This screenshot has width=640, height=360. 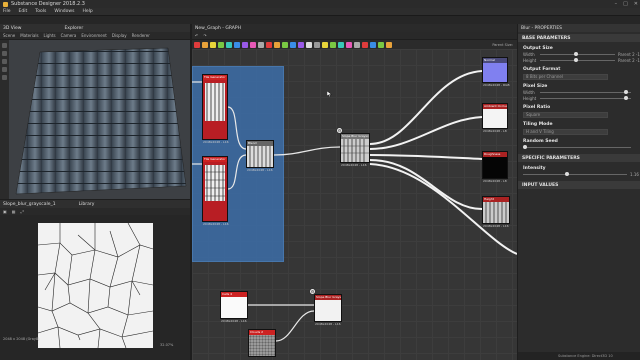 What do you see at coordinates (537, 107) in the screenshot?
I see `pixel-ratio-label: Pixel Ratio` at bounding box center [537, 107].